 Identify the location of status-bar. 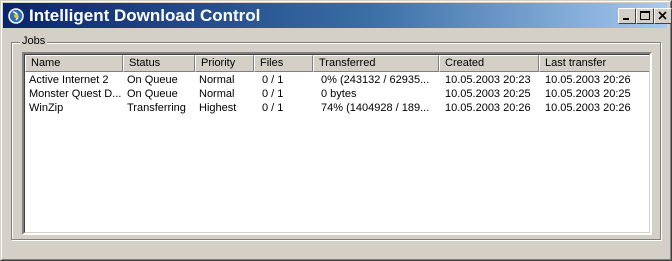
(336, 249).